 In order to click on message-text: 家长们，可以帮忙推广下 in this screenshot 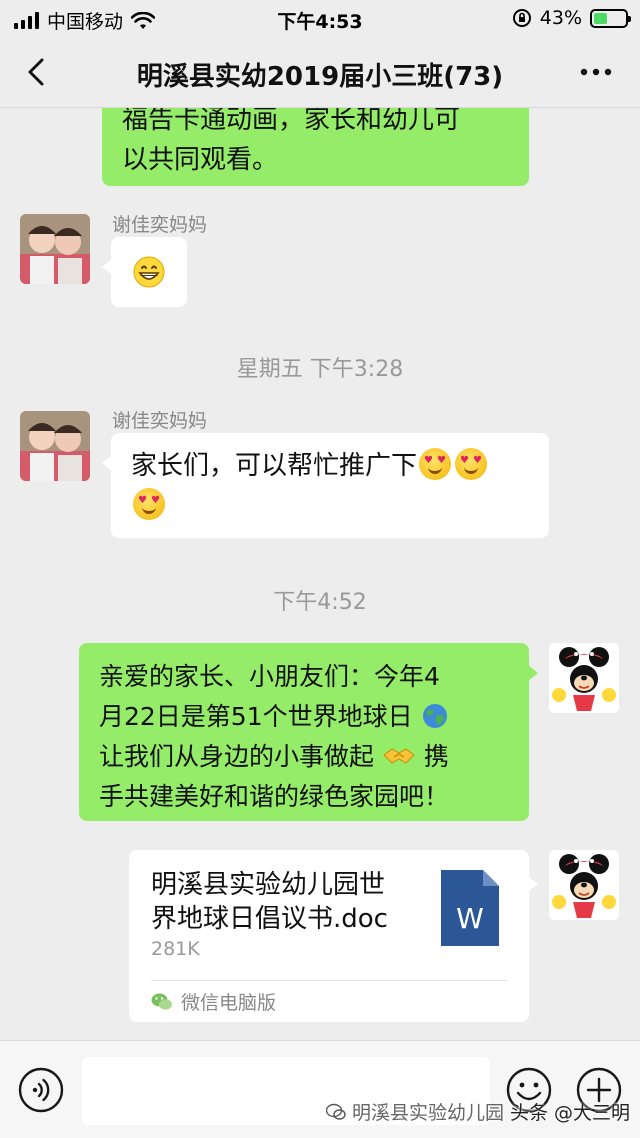, I will do `click(274, 466)`.